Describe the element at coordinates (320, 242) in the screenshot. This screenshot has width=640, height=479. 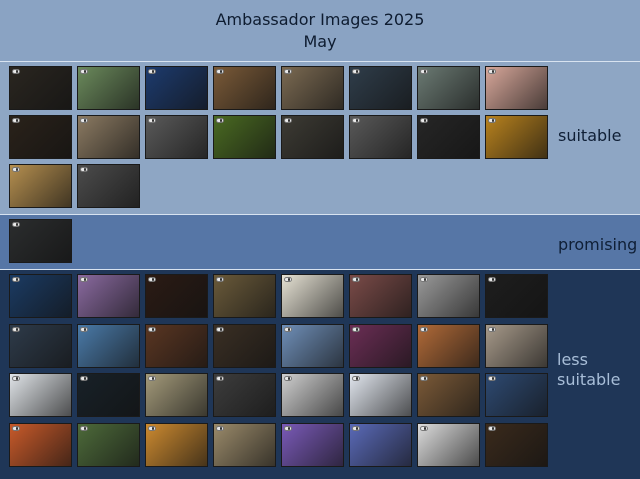
I see `section-promising: promising` at that location.